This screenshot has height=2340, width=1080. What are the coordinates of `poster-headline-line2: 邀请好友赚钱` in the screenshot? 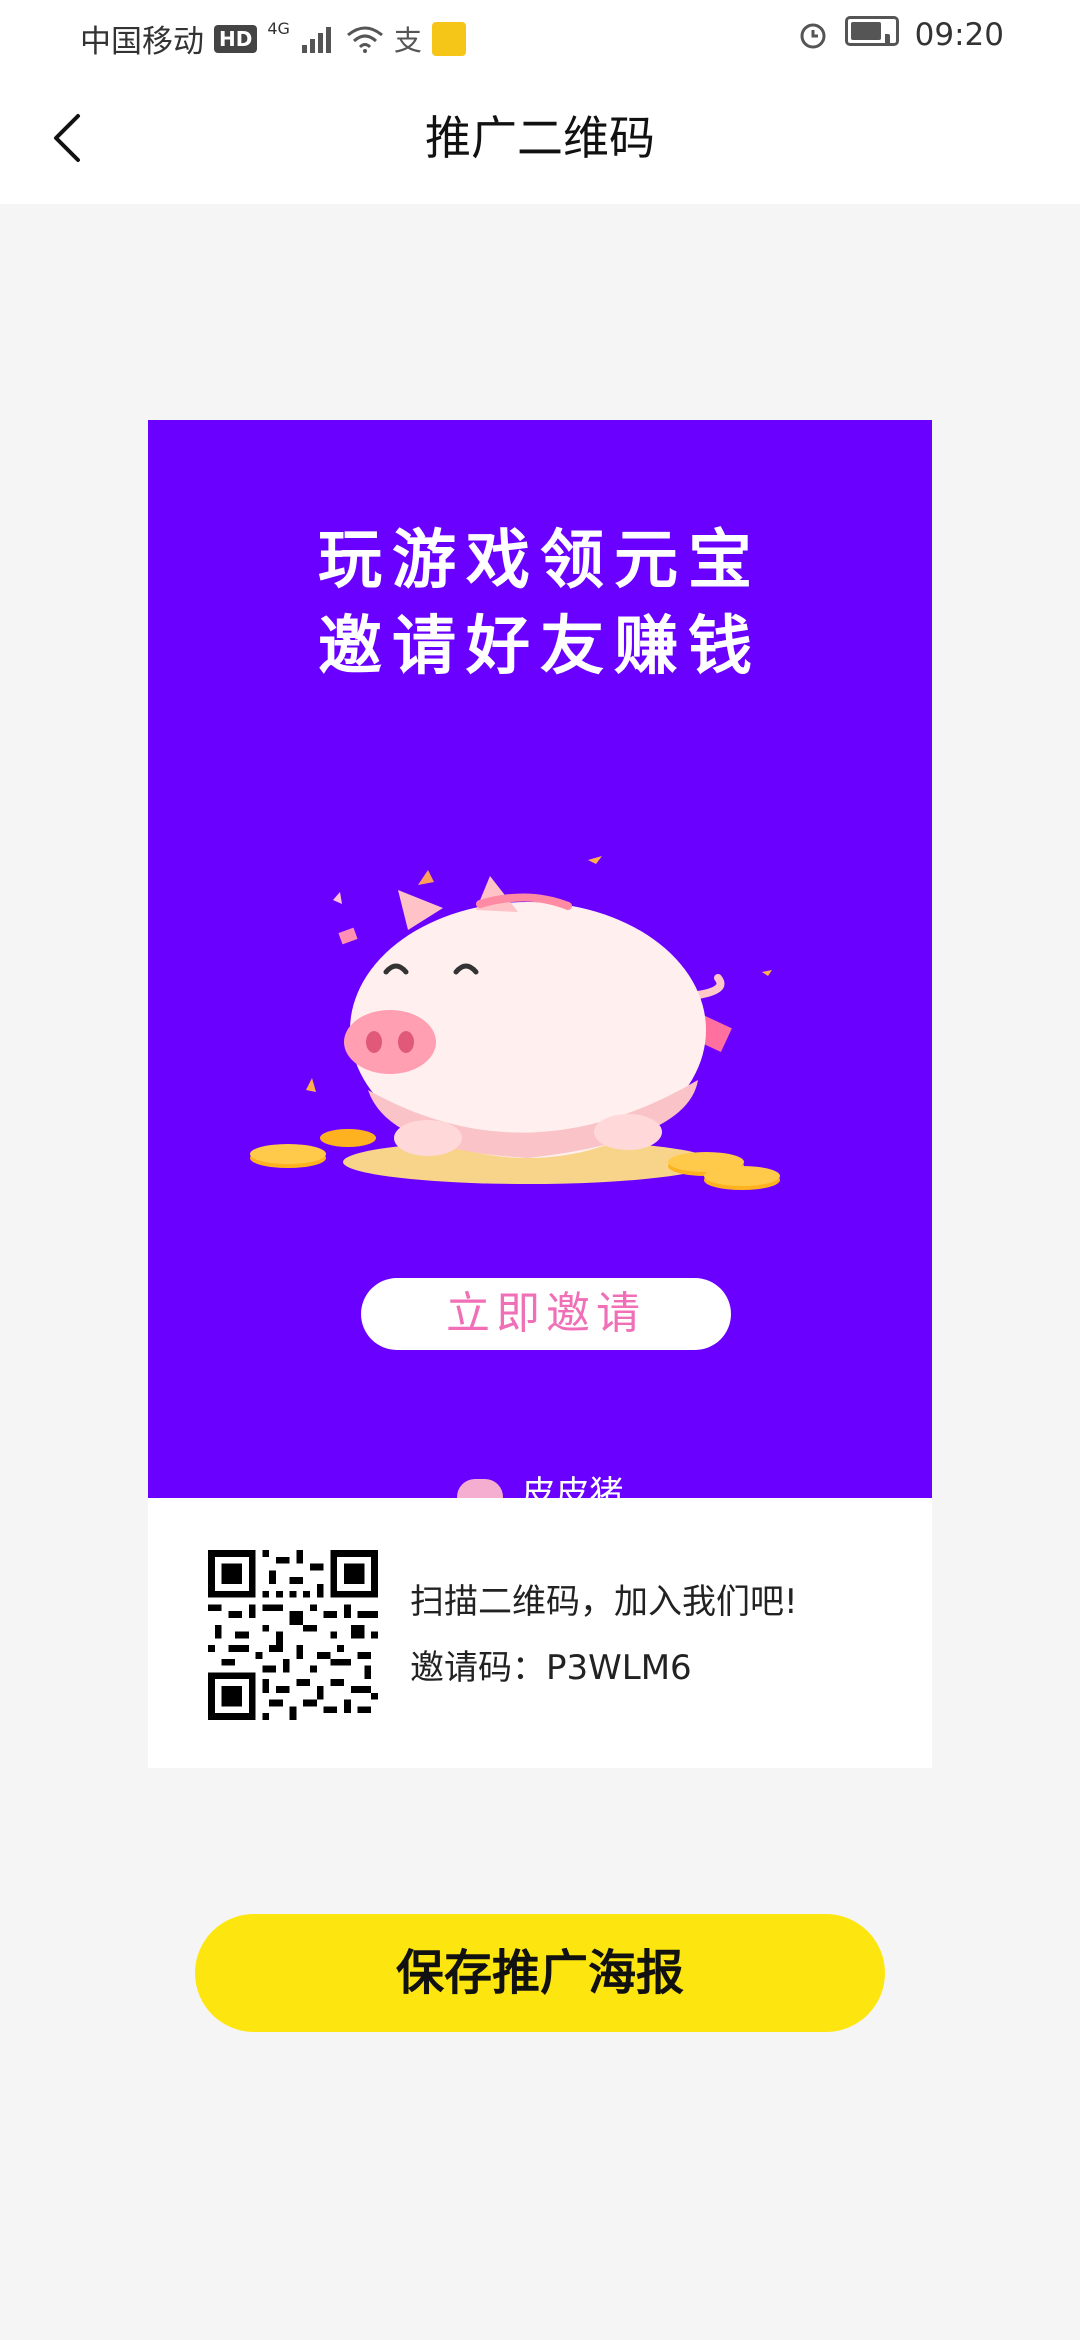 It's located at (540, 647).